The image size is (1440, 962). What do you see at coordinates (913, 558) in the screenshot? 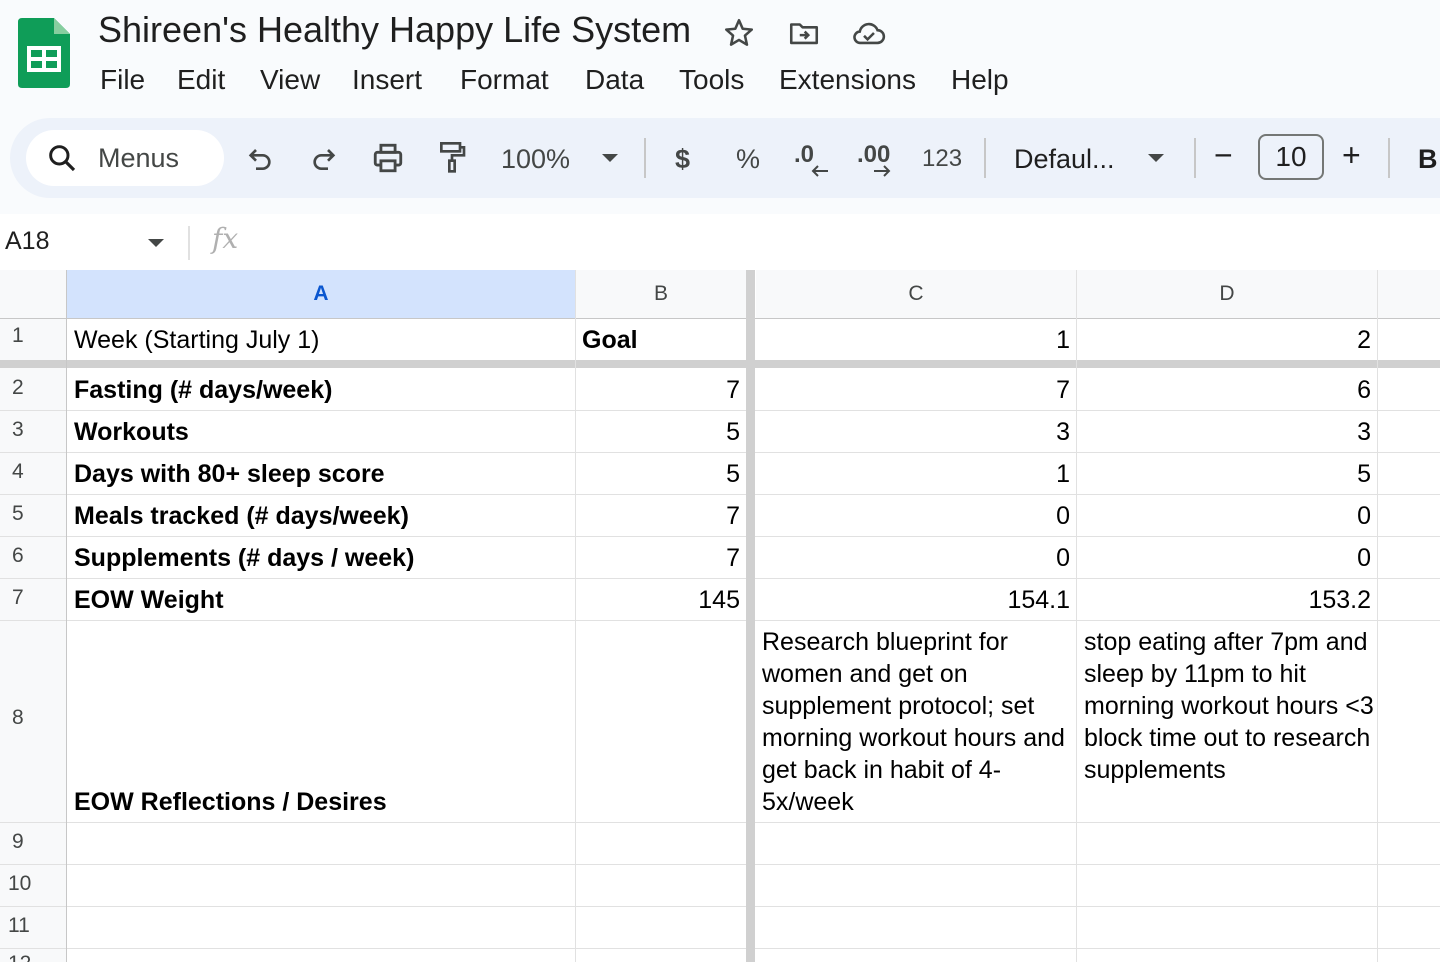
I see `cell-c6: 0` at bounding box center [913, 558].